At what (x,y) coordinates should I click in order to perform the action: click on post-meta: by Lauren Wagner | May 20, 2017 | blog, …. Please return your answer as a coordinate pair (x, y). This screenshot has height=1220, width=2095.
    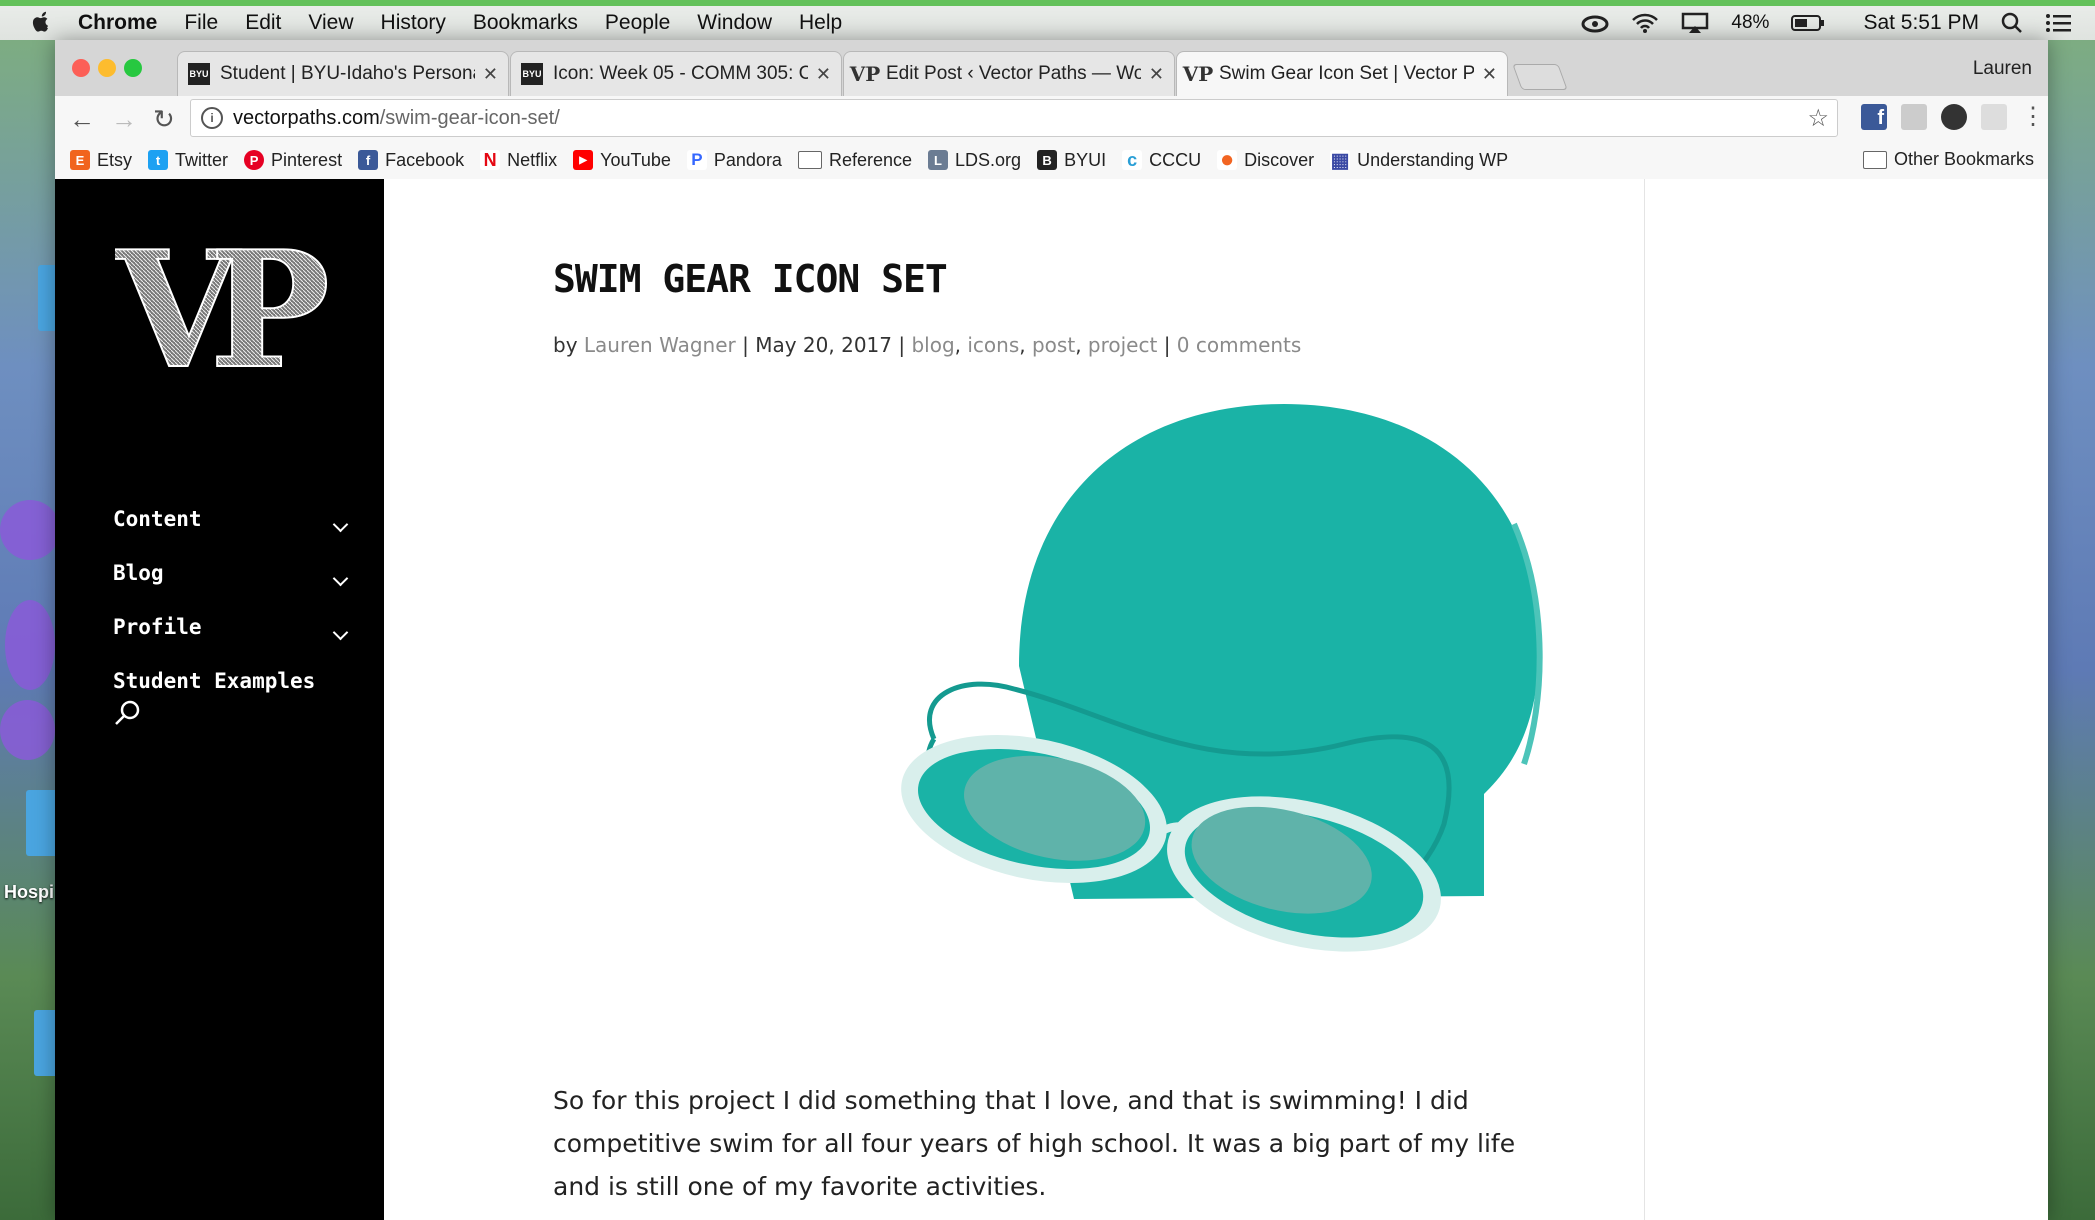
    Looking at the image, I should click on (927, 345).